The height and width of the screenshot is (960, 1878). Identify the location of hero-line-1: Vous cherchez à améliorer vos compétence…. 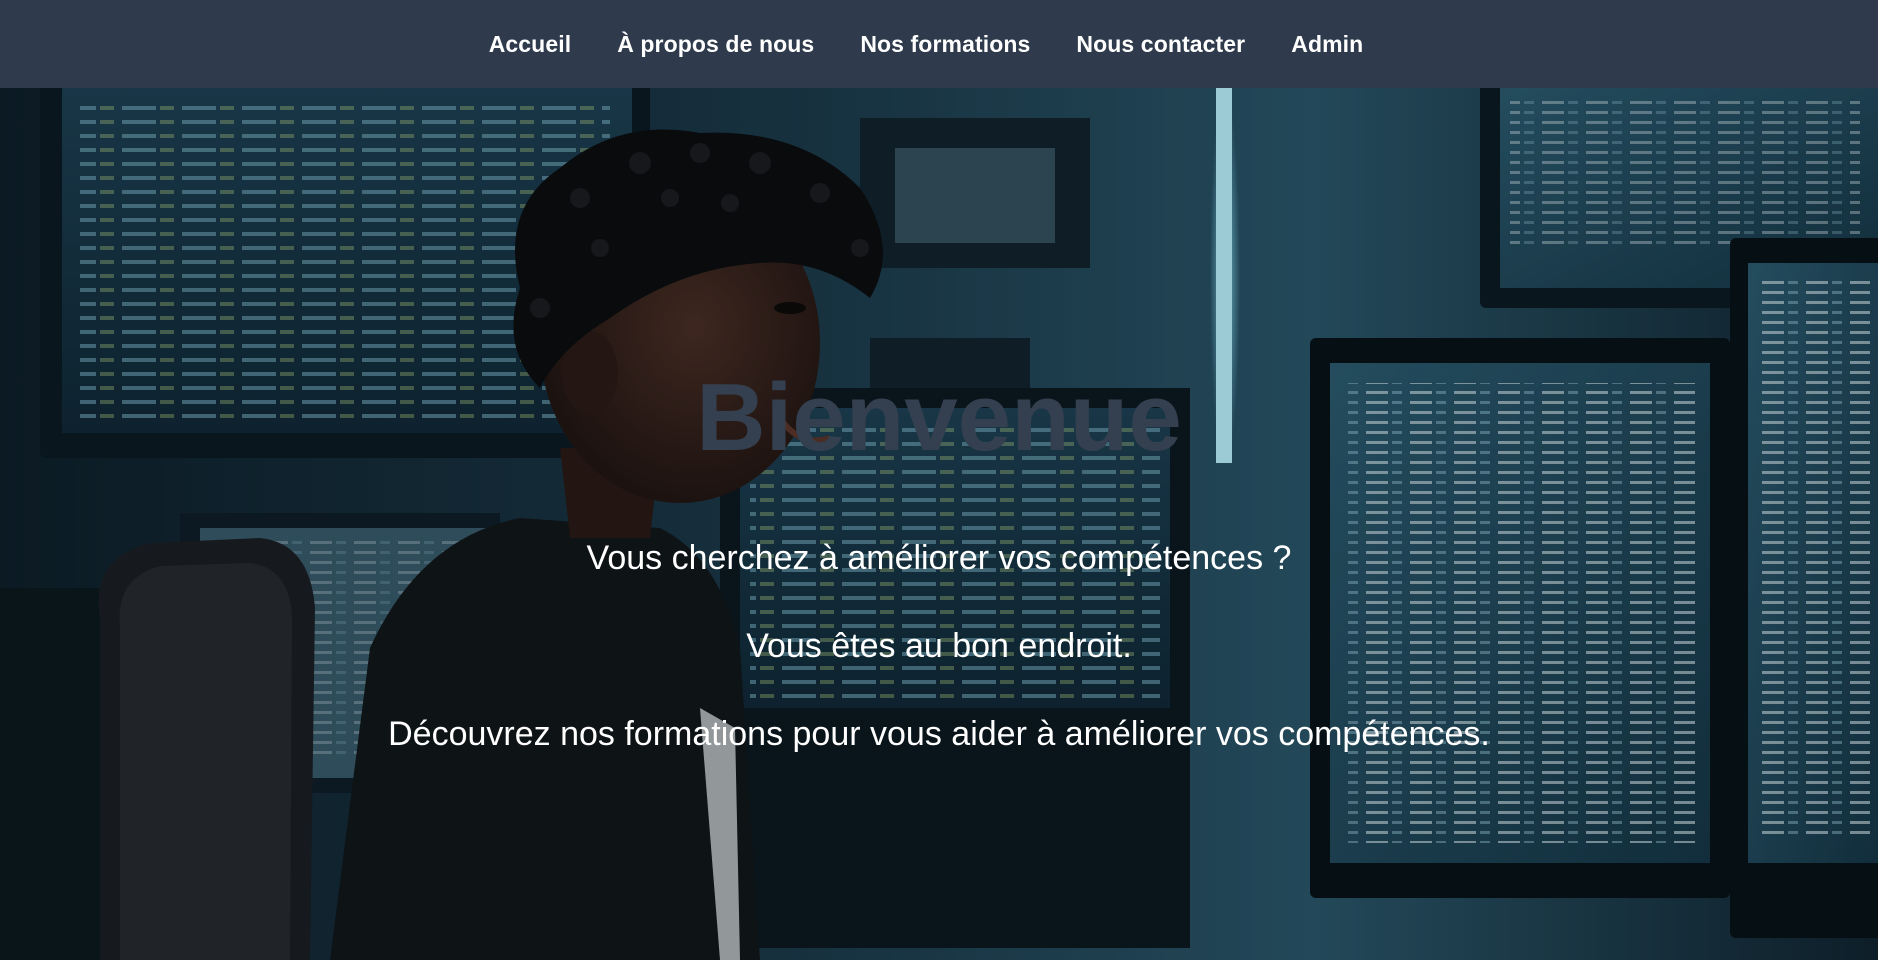
(939, 558).